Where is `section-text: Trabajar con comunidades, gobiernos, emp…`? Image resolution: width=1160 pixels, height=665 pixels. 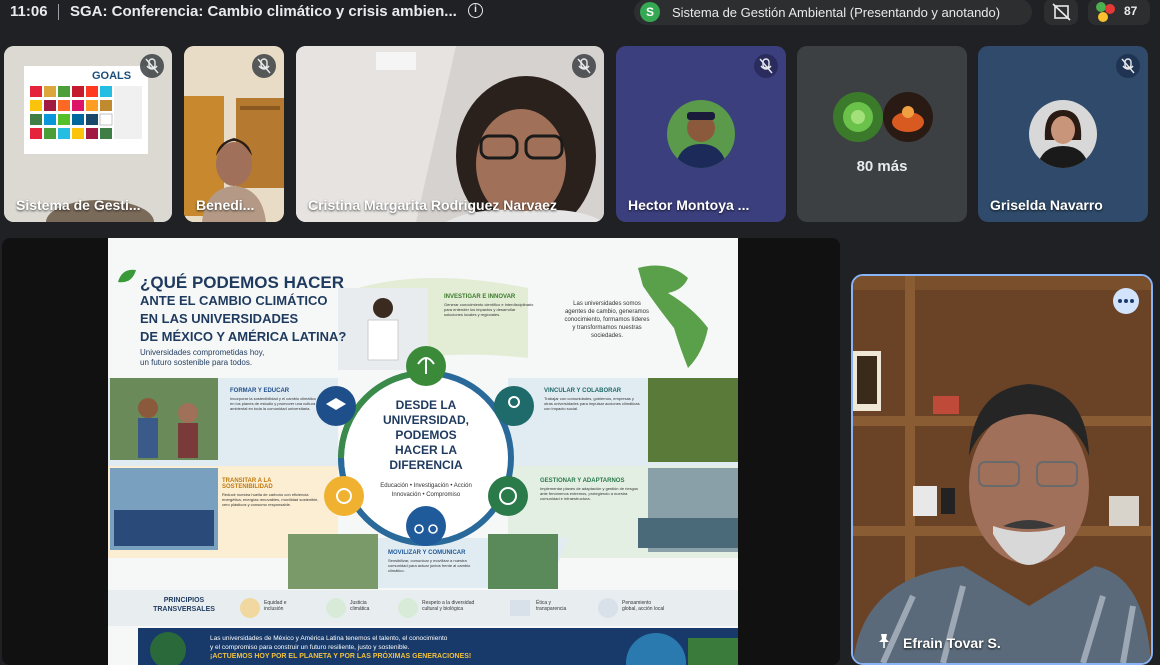
section-text: Trabajar con comunidades, gobiernos, emp… is located at coordinates (592, 403).